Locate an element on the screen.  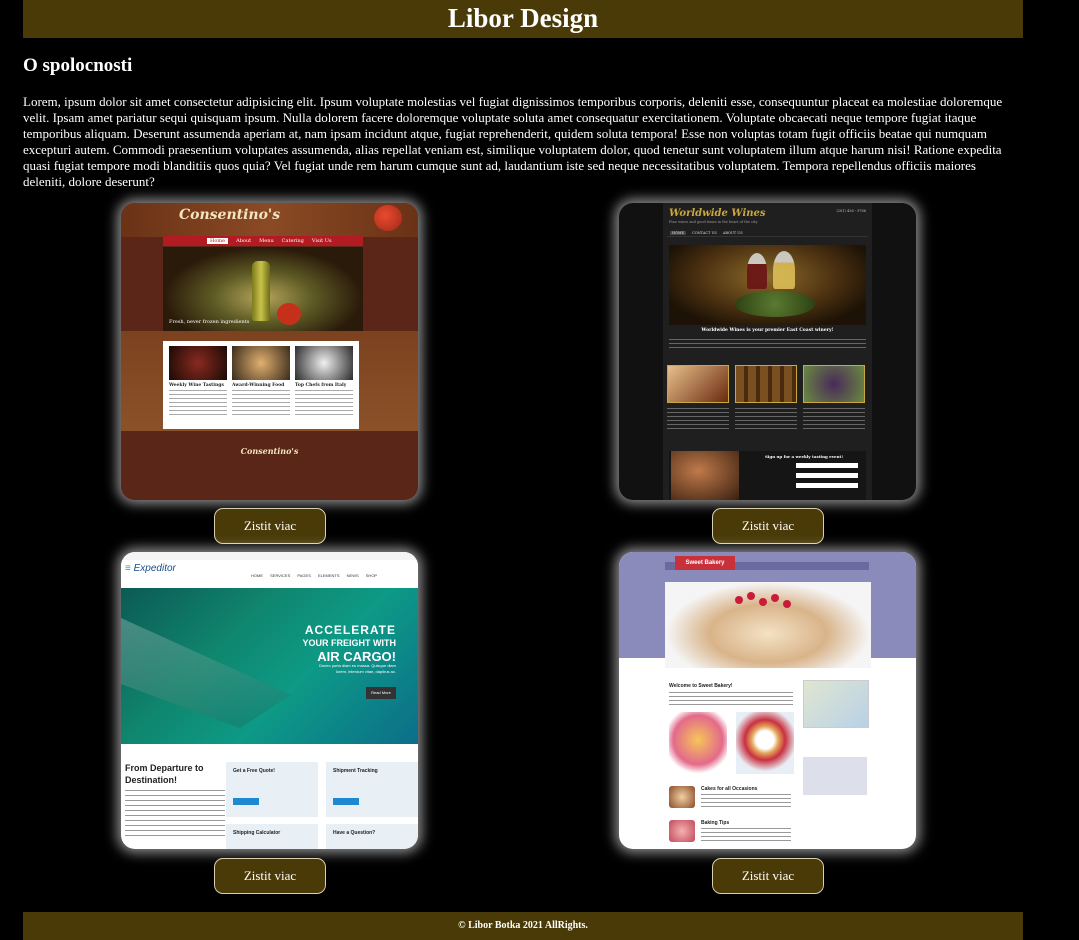
section-text is located at coordinates (175, 815).